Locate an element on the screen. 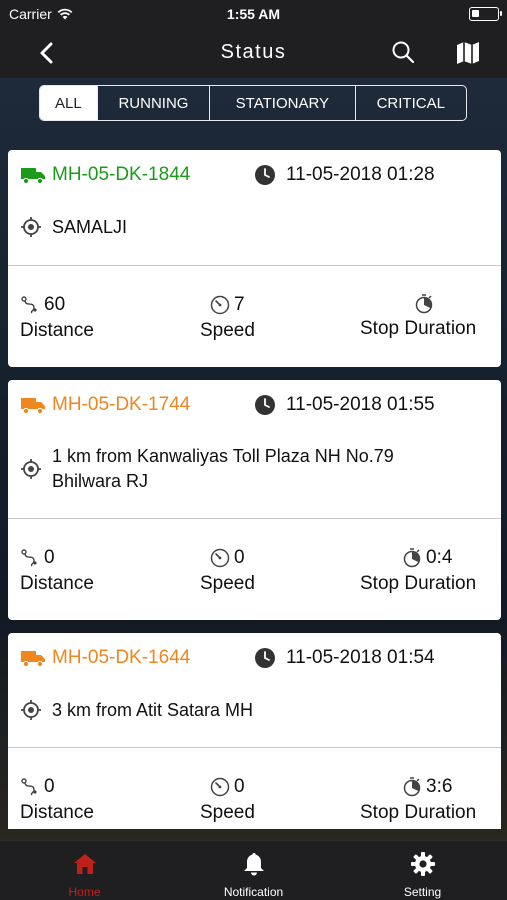  tab-notification: Notification is located at coordinates (253, 870).